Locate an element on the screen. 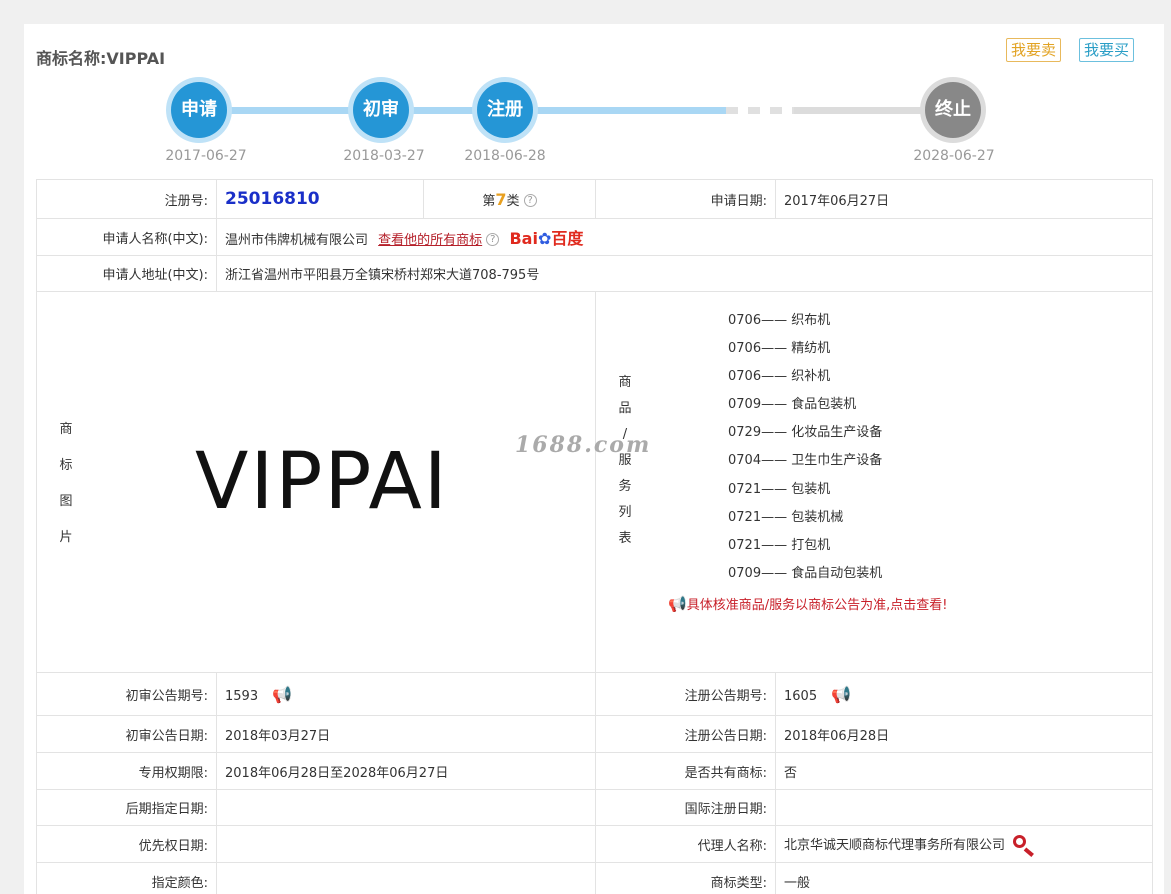 The height and width of the screenshot is (894, 1171). class-label: 第7类 is located at coordinates (501, 199).